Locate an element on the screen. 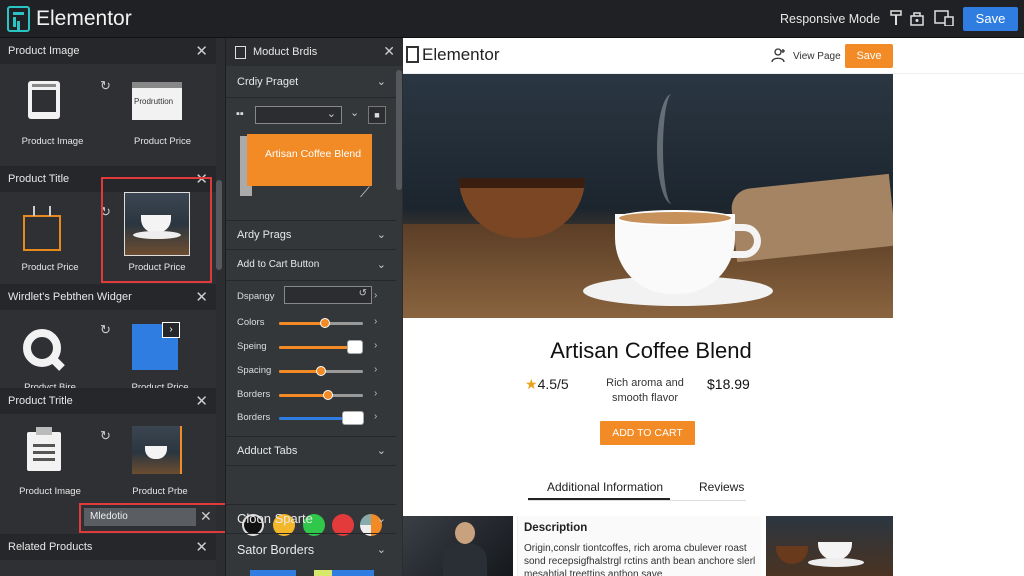  reset-icon: ↺ is located at coordinates (363, 293).